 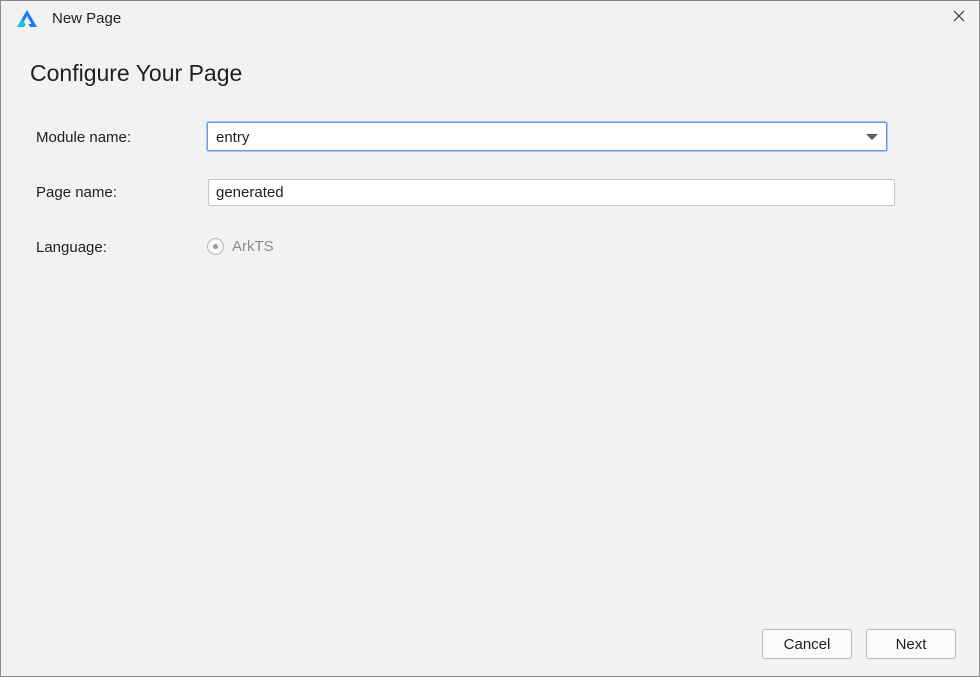 What do you see at coordinates (215, 246) in the screenshot?
I see `radio-selected-icon` at bounding box center [215, 246].